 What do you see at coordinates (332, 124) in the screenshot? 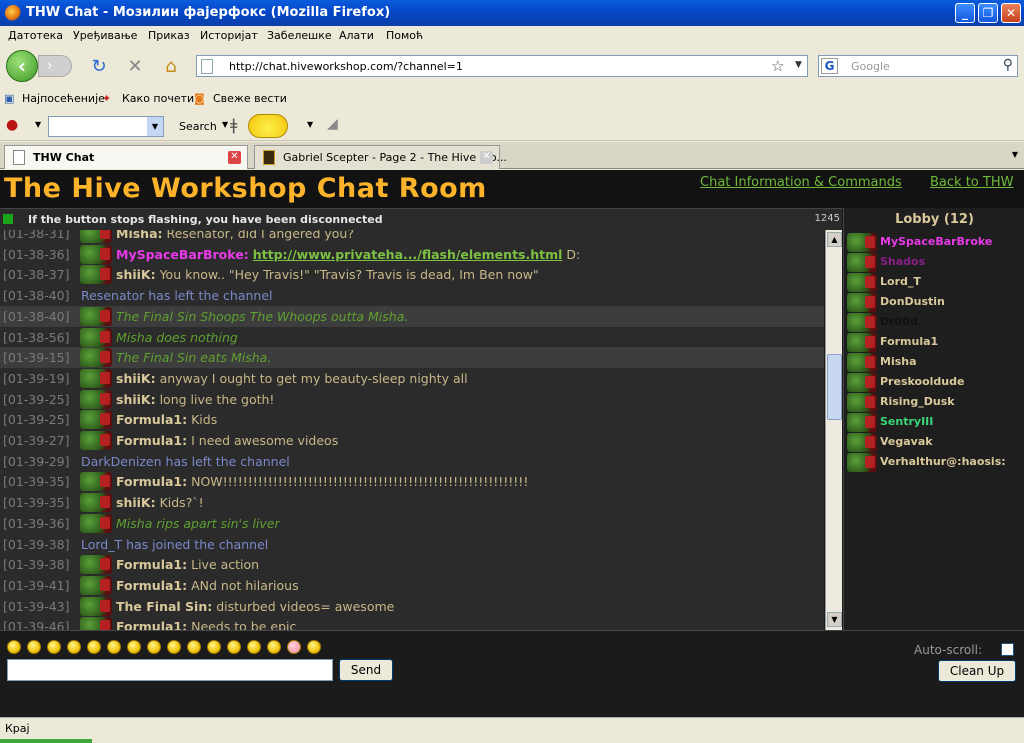
I see `highlight-icon: ◢` at bounding box center [332, 124].